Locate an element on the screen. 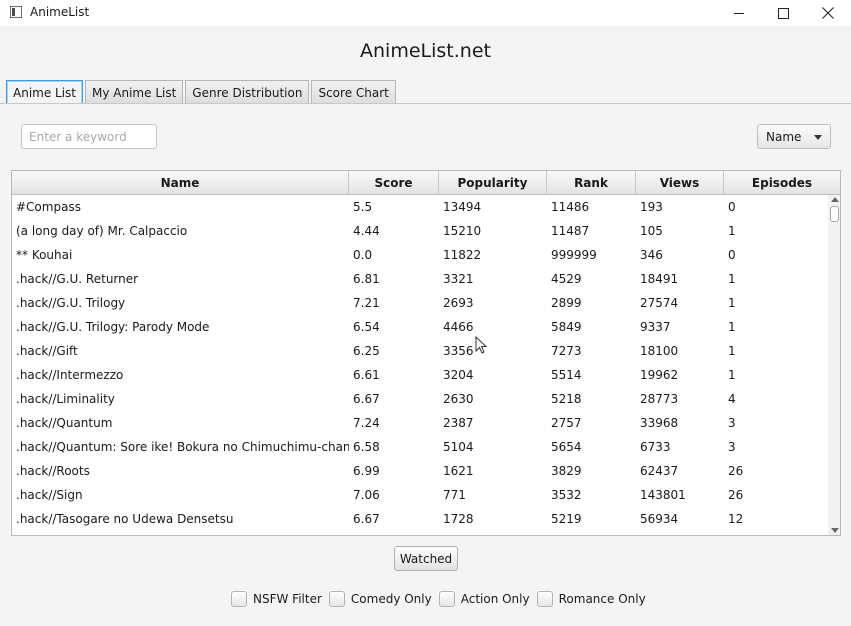 This screenshot has width=851, height=626. table-cell: 11822 is located at coordinates (462, 255).